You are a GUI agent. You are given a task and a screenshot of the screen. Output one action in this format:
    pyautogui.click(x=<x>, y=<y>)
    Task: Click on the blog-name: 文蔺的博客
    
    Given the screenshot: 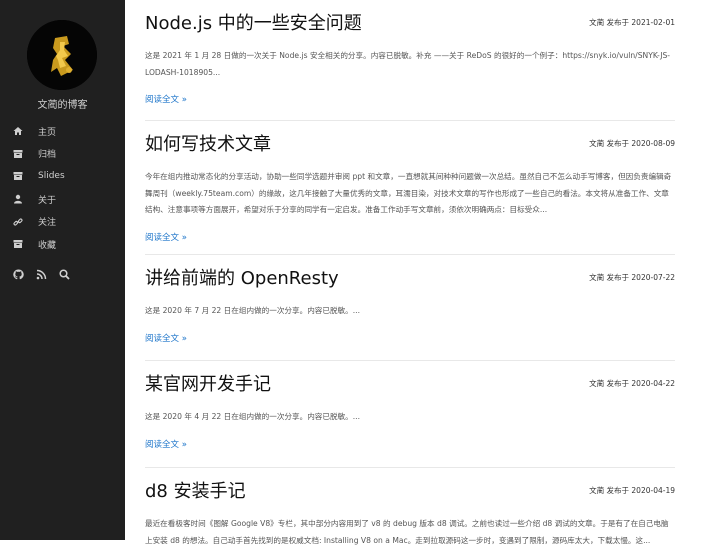 What is the action you would take?
    pyautogui.click(x=62, y=103)
    